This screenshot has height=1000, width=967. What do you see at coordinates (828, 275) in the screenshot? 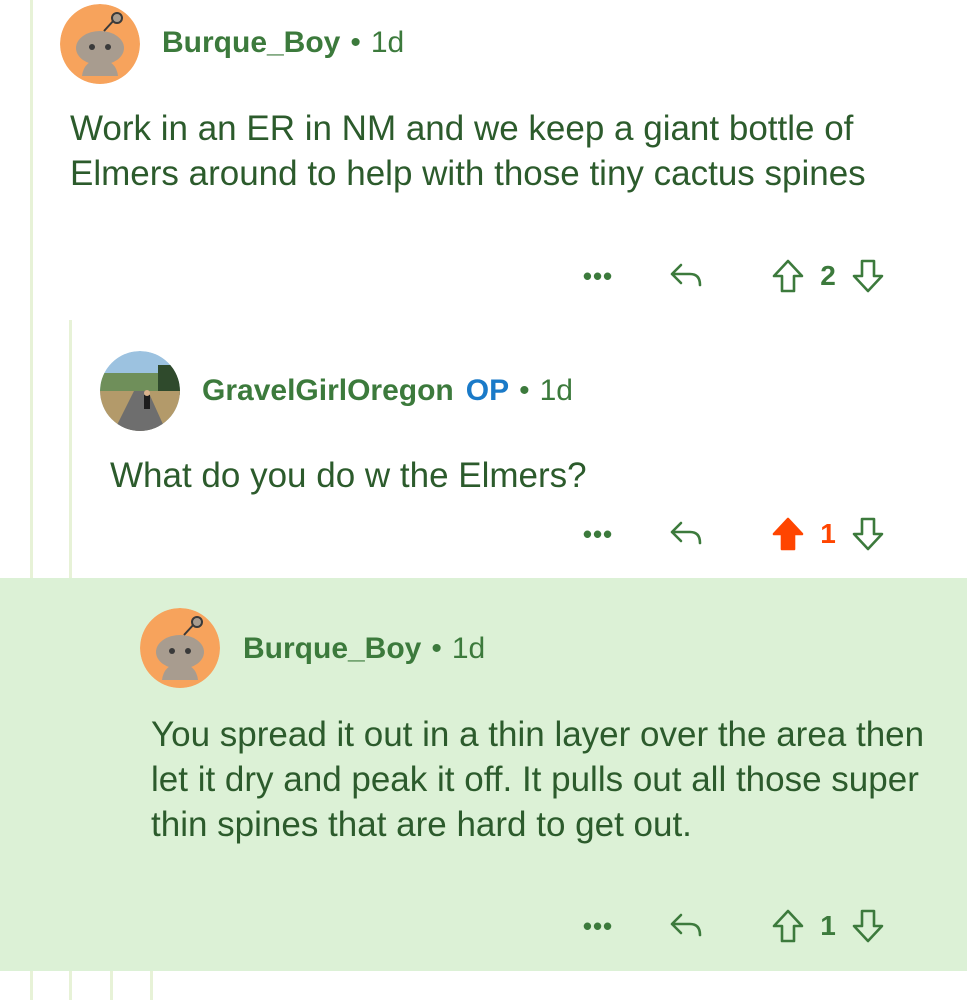
I see `vote-score: 2` at bounding box center [828, 275].